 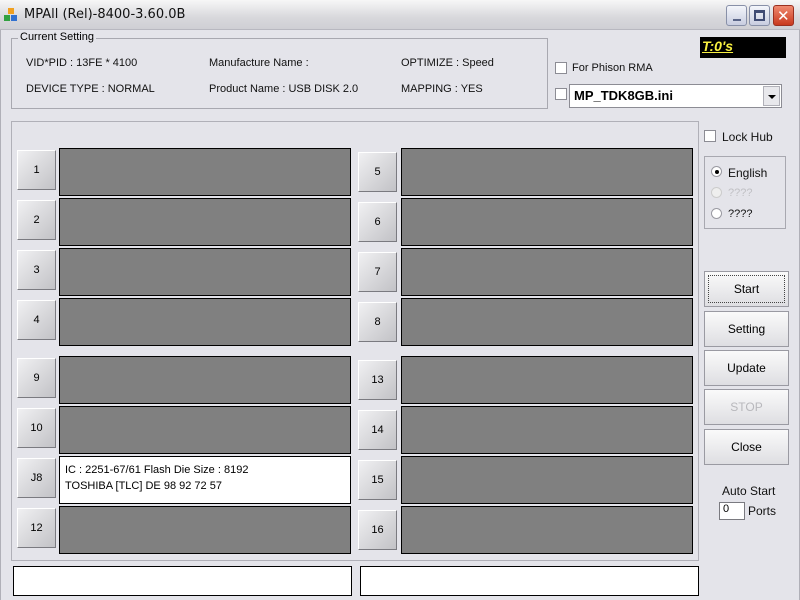 I want to click on phison-rma-checkbox, so click(x=561, y=68).